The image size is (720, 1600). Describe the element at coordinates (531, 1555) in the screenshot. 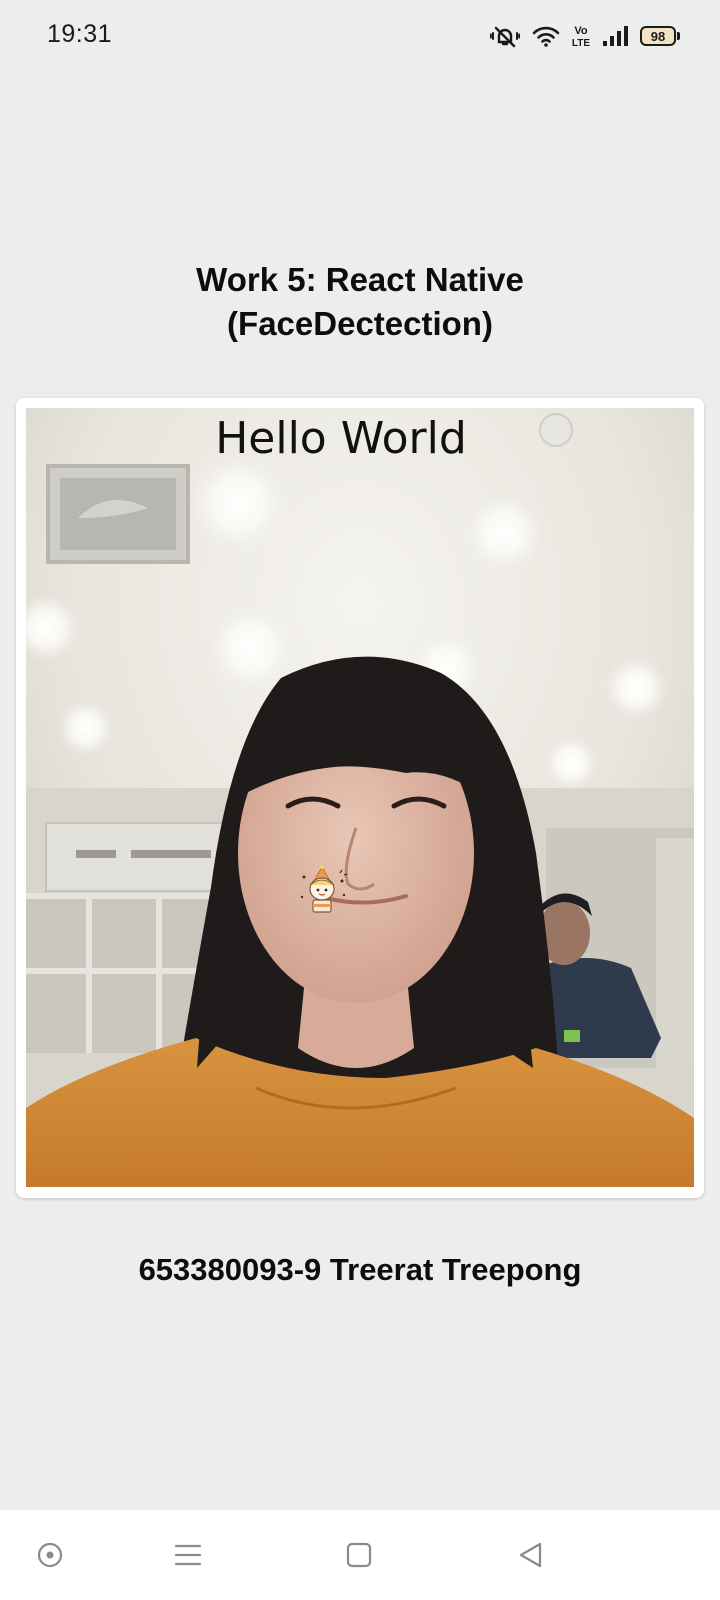

I see `back-icon` at that location.